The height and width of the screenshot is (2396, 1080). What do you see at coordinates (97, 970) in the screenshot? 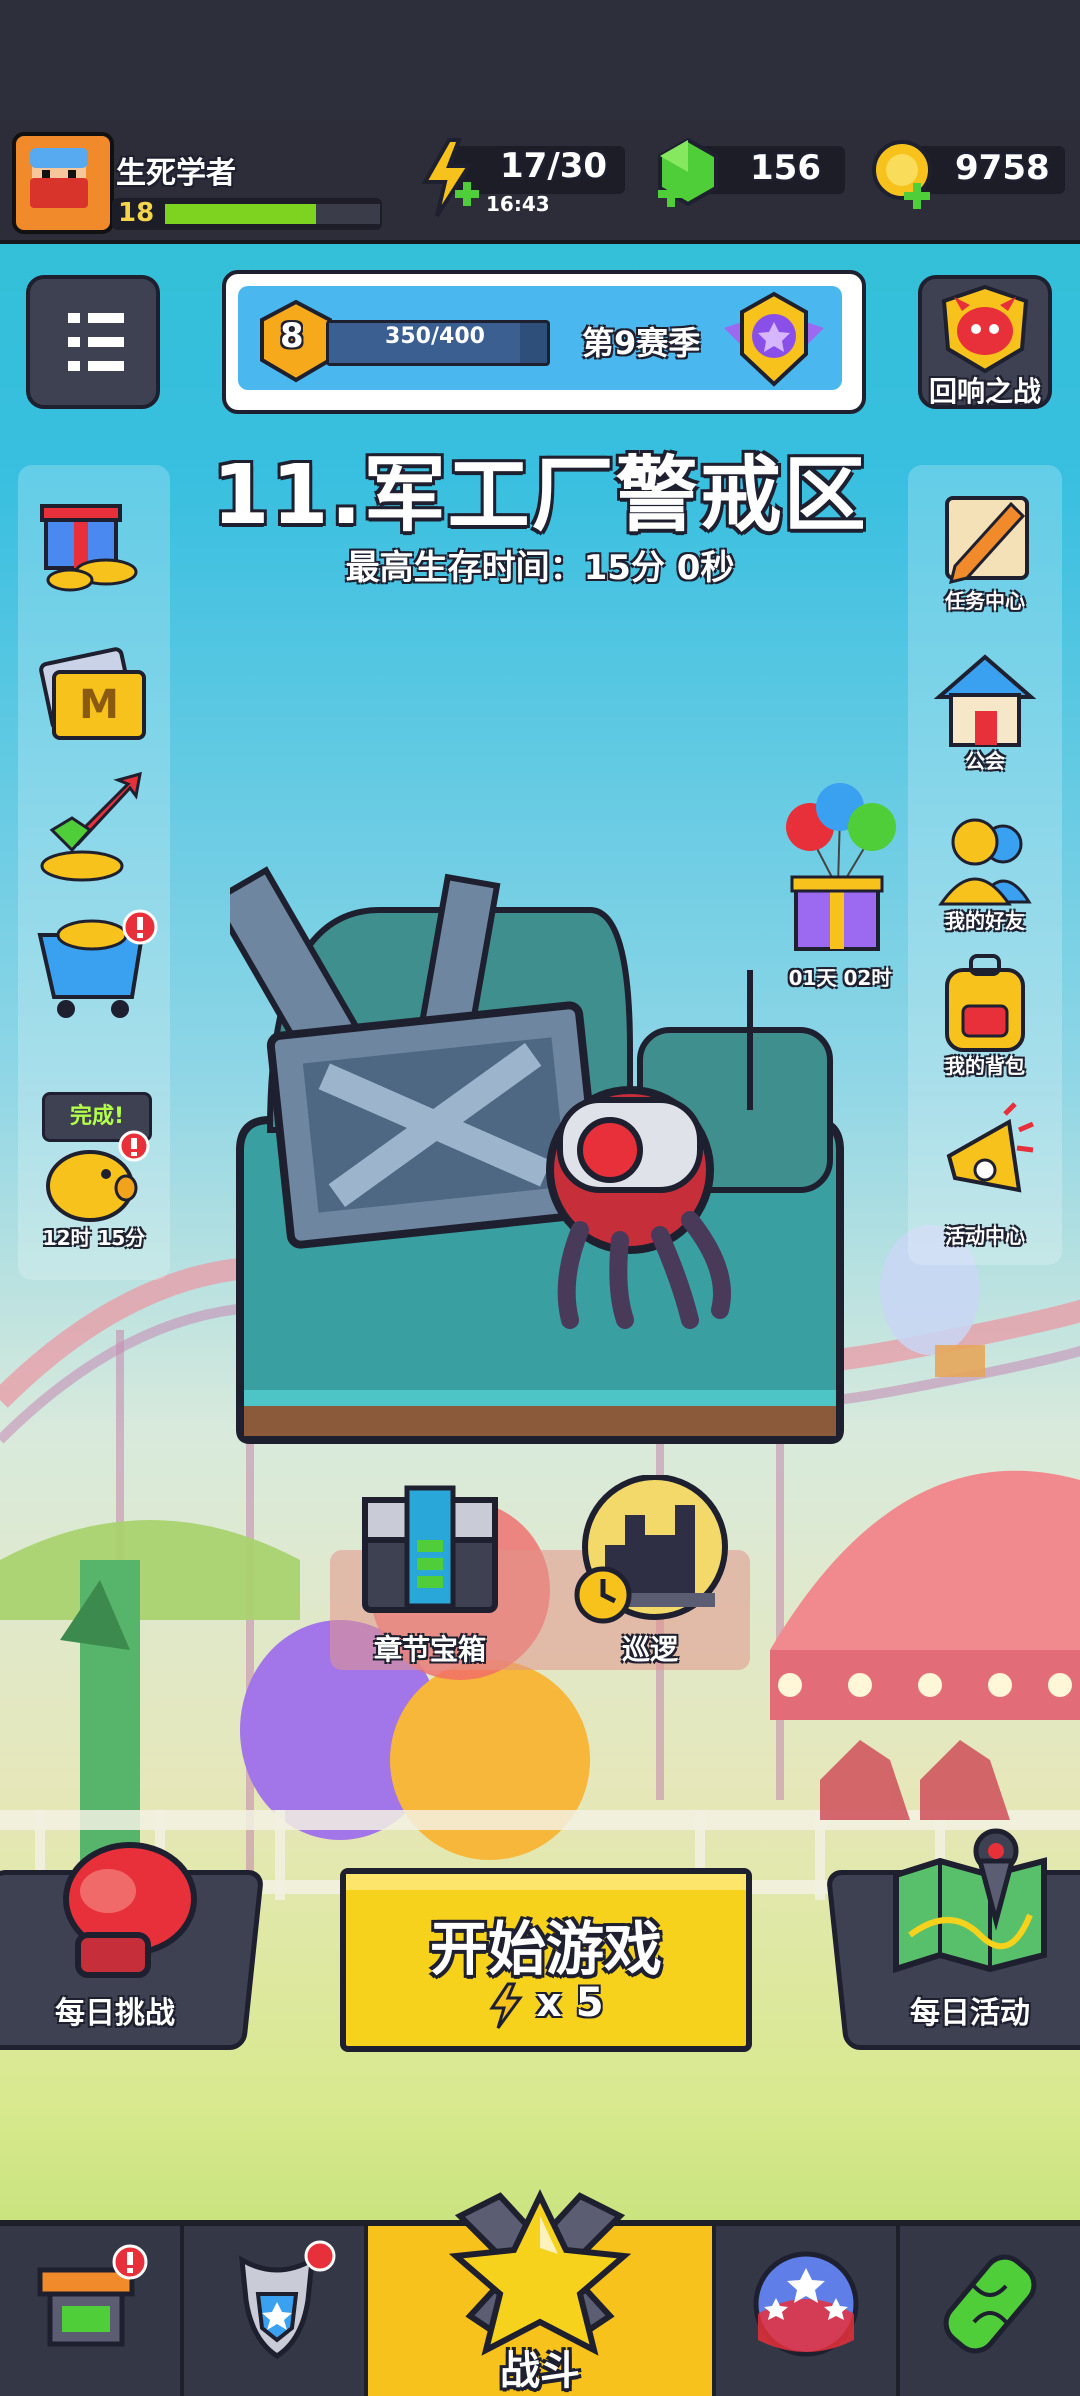
I see `shop-cart-icon` at bounding box center [97, 970].